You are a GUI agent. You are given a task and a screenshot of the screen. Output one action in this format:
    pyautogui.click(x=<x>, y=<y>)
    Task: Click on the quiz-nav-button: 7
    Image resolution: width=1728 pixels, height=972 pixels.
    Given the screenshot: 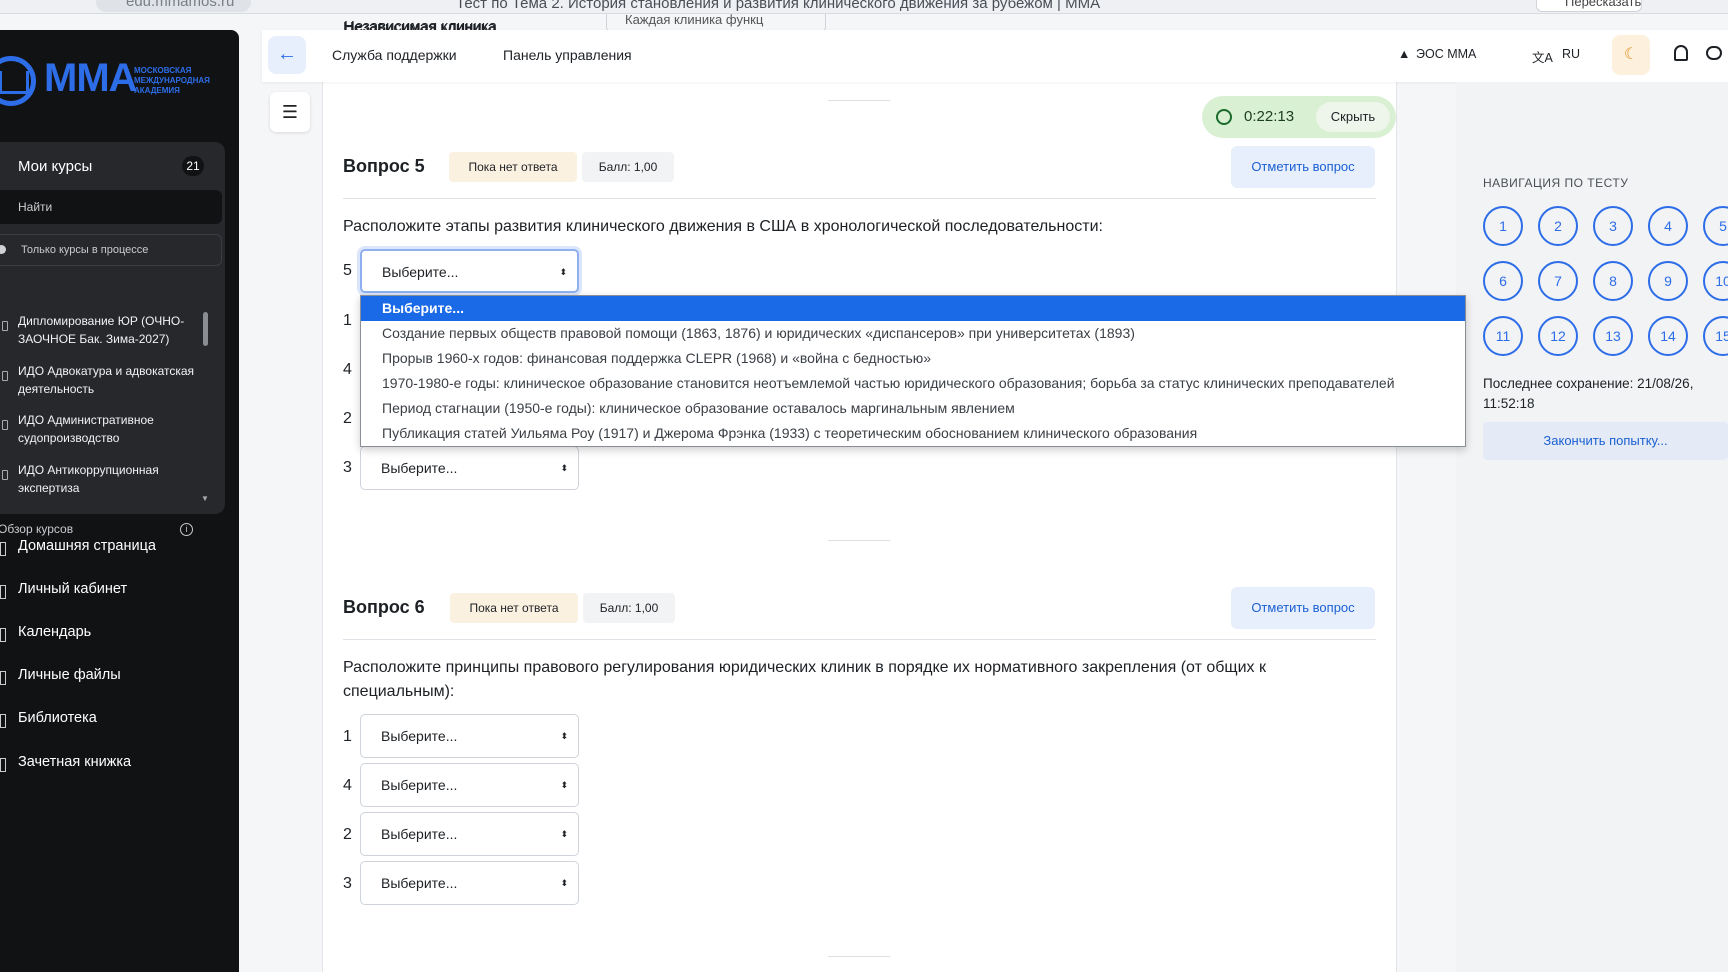 What is the action you would take?
    pyautogui.click(x=1558, y=281)
    